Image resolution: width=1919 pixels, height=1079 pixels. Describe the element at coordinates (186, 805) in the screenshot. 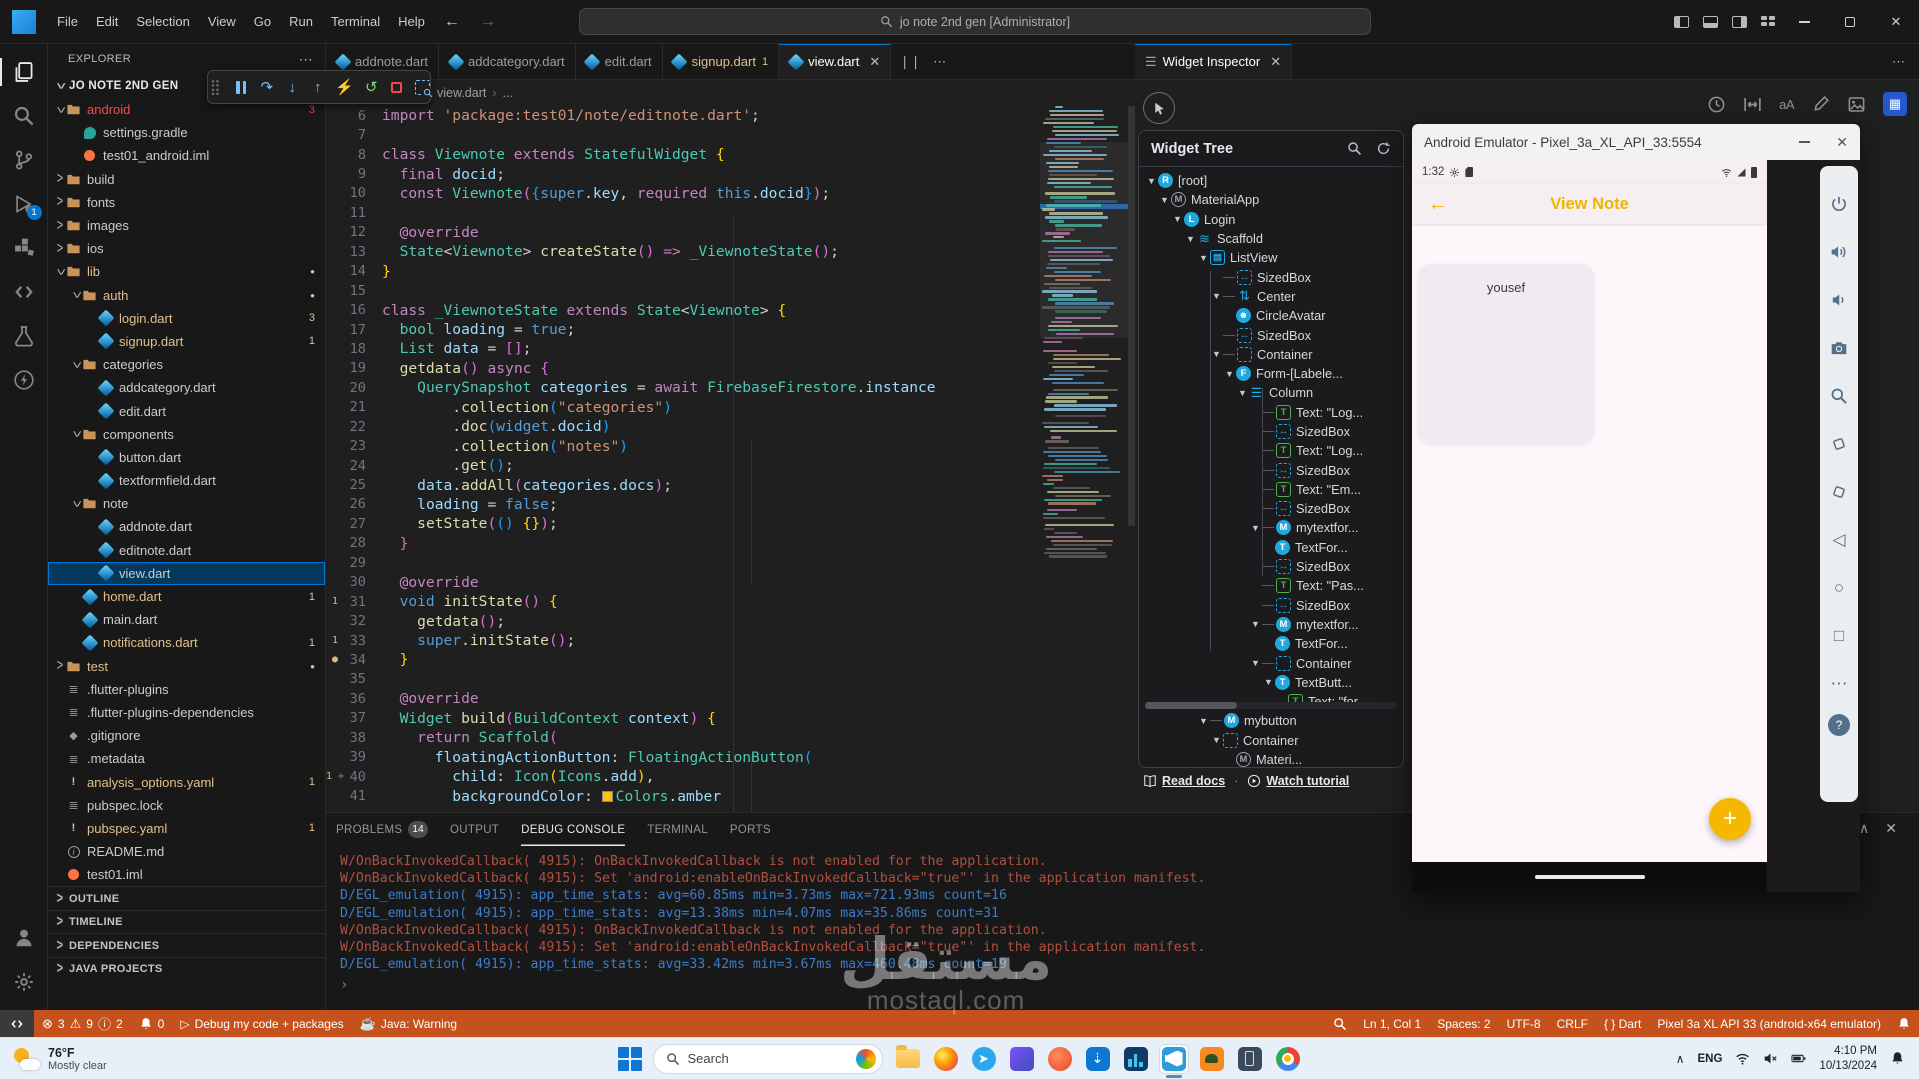

I see `file-pubspec.lock: ≣ pubspec.lock` at that location.